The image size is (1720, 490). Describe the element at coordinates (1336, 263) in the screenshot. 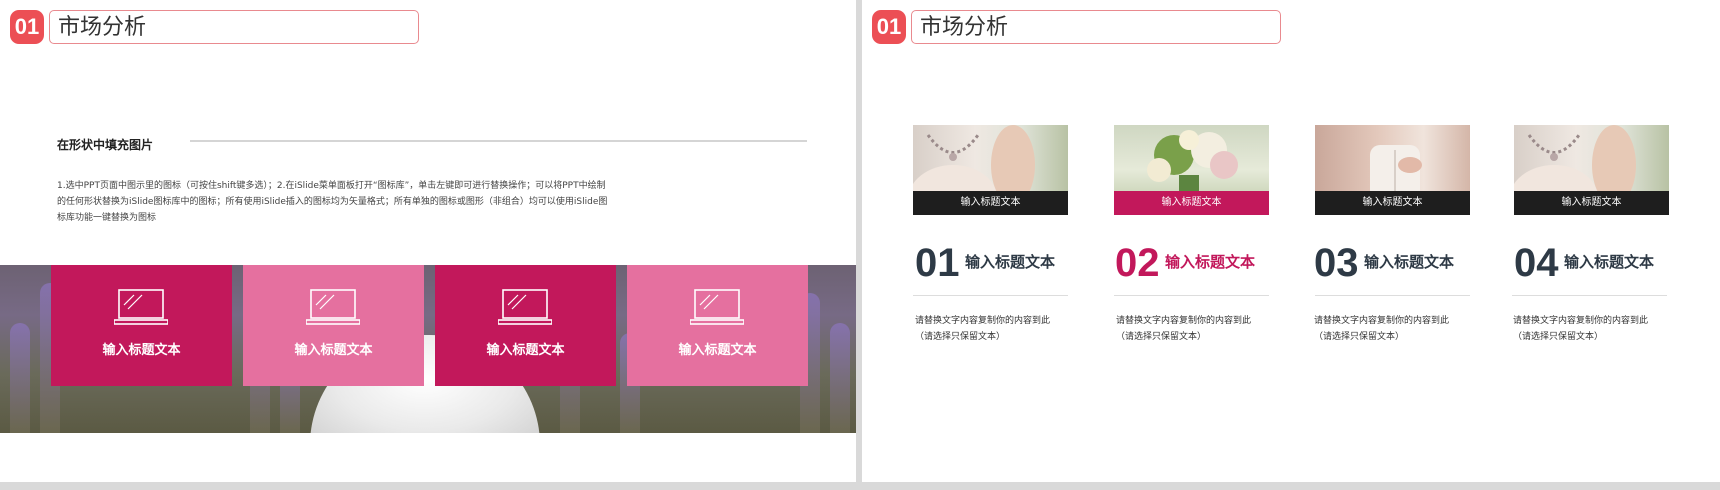

I see `card-number: 03` at that location.